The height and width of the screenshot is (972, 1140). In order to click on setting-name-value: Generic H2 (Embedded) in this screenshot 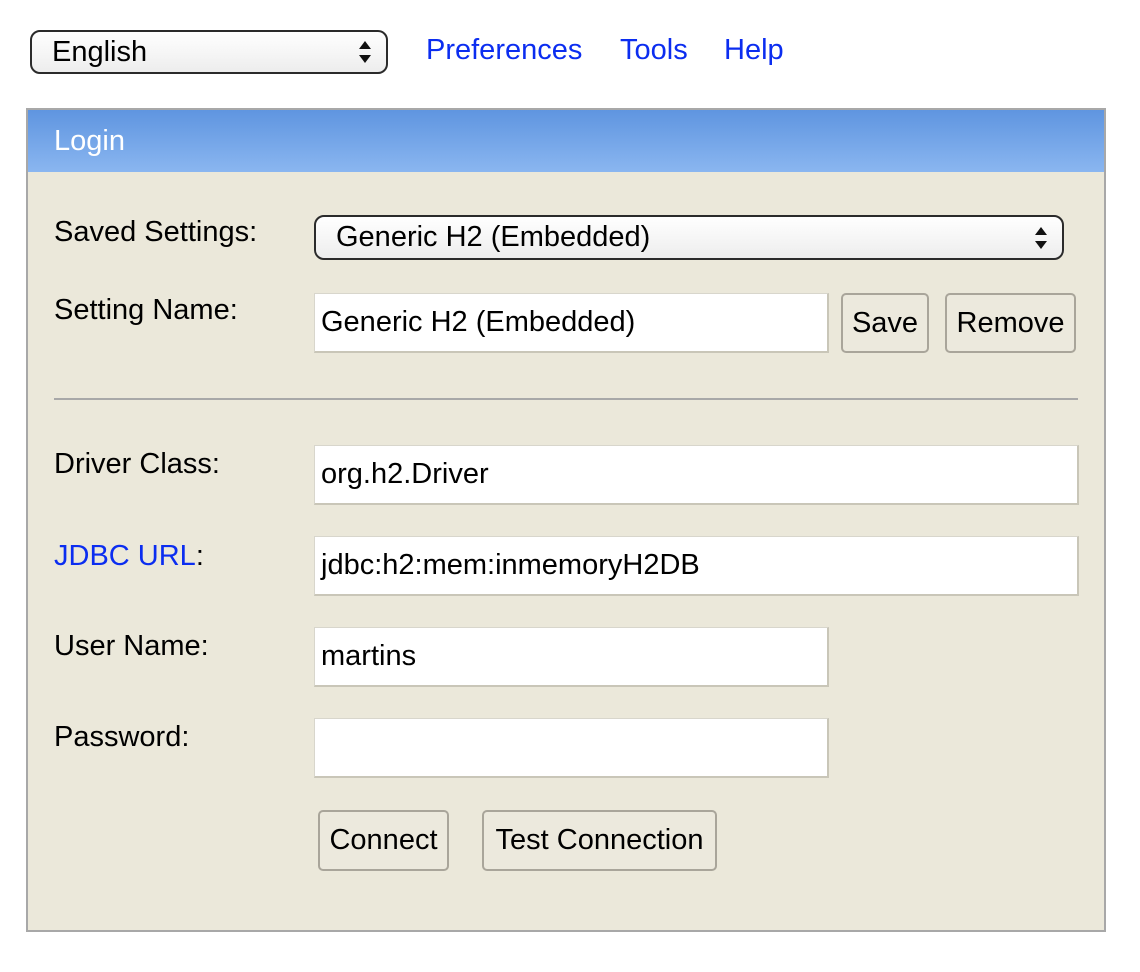, I will do `click(478, 322)`.